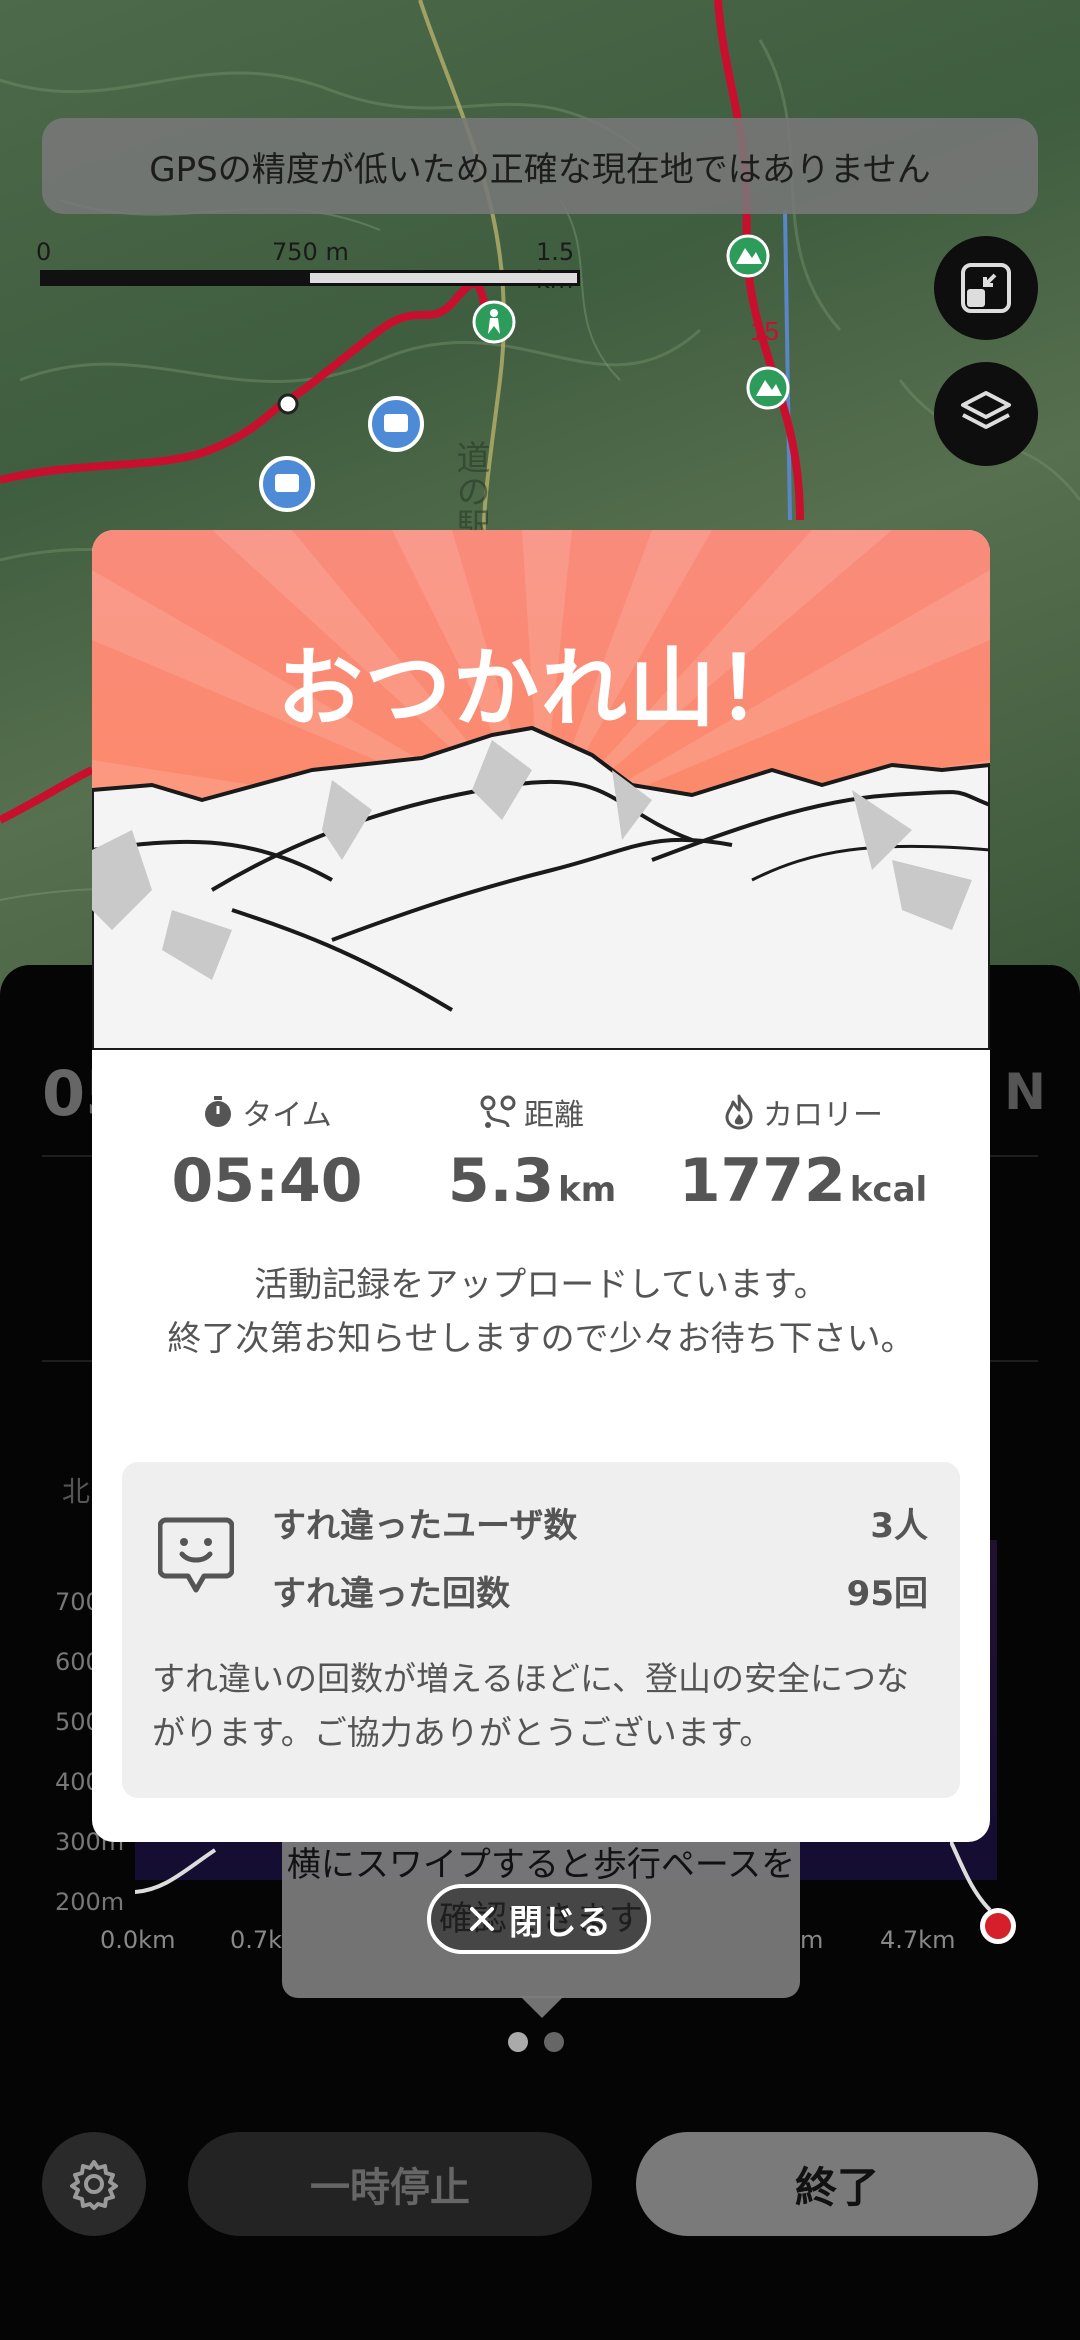  What do you see at coordinates (470, 491) in the screenshot?
I see `poi-label: 道の駅` at bounding box center [470, 491].